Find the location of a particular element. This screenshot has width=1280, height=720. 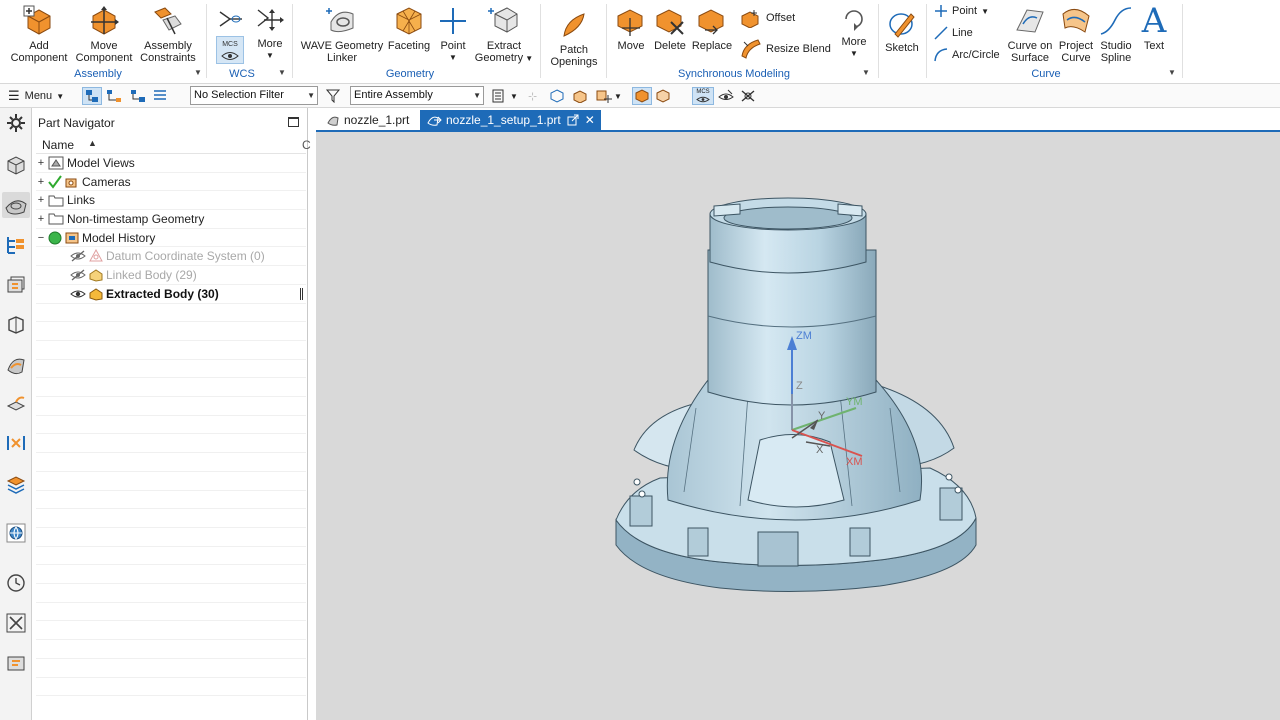

constraint-navigator-icon is located at coordinates (16, 245).